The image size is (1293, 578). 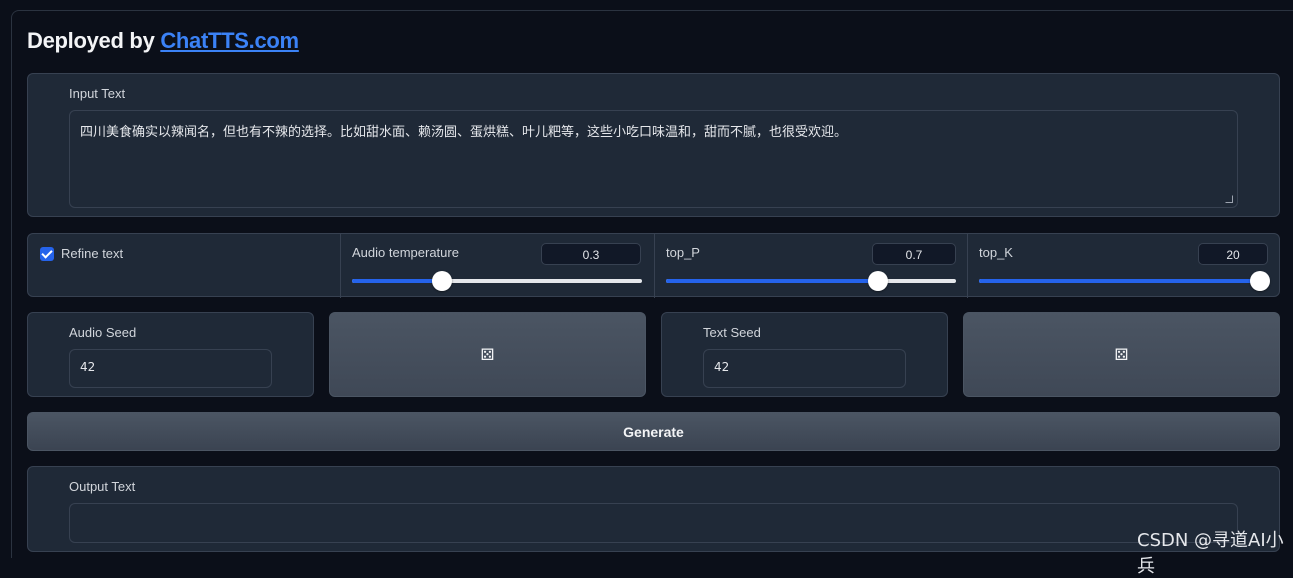 I want to click on audio-temperature-slider, so click(x=497, y=281).